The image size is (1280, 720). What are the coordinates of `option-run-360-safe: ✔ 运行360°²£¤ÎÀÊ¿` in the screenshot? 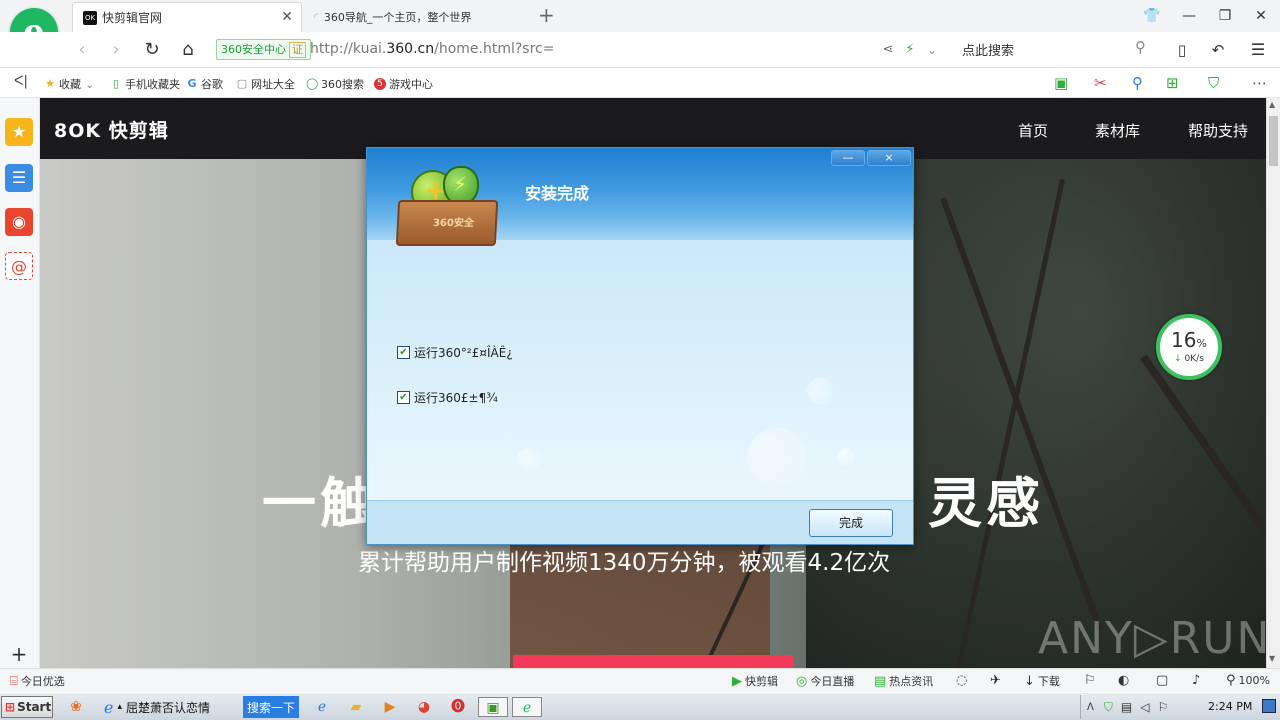 It's located at (455, 352).